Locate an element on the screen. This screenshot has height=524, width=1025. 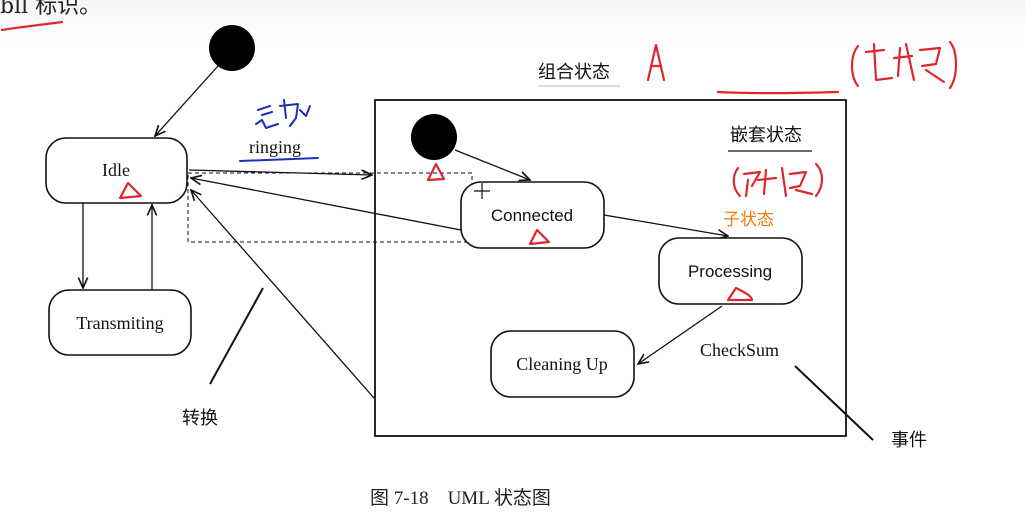
event-pointer-line is located at coordinates (834, 403).